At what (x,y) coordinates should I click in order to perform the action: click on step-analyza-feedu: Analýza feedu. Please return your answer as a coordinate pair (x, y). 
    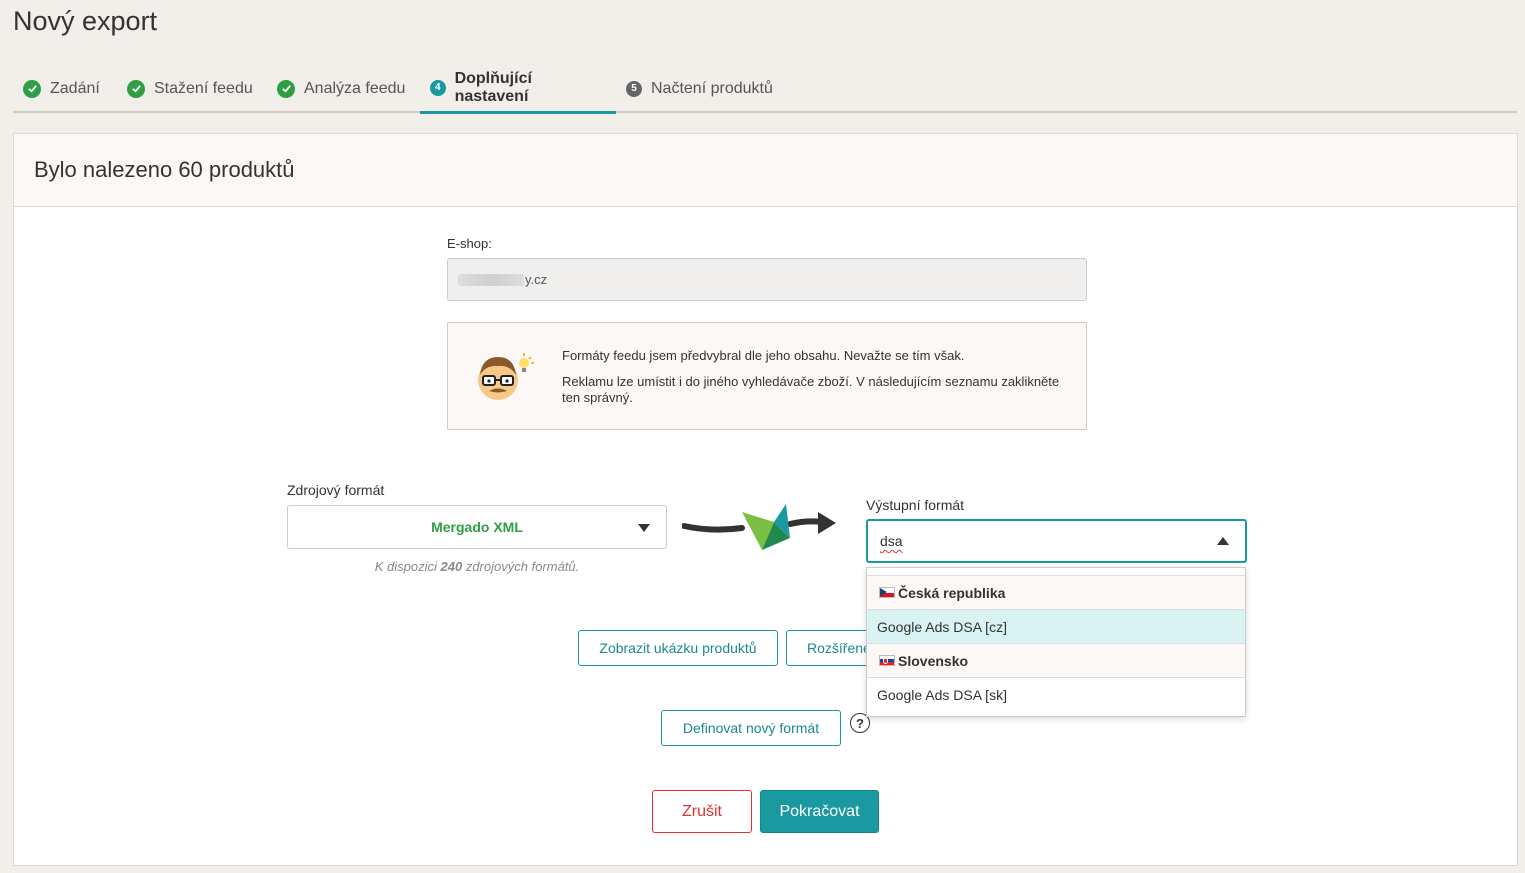
    Looking at the image, I should click on (341, 88).